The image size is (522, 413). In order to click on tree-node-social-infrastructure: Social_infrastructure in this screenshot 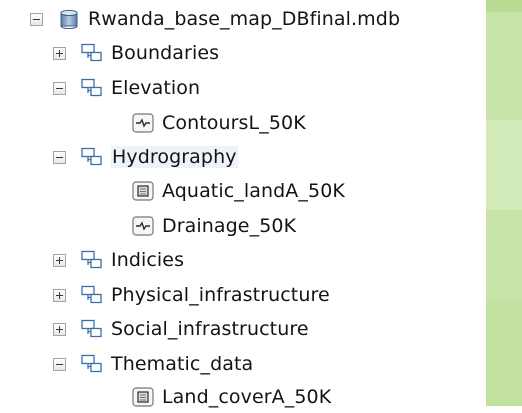, I will do `click(181, 329)`.